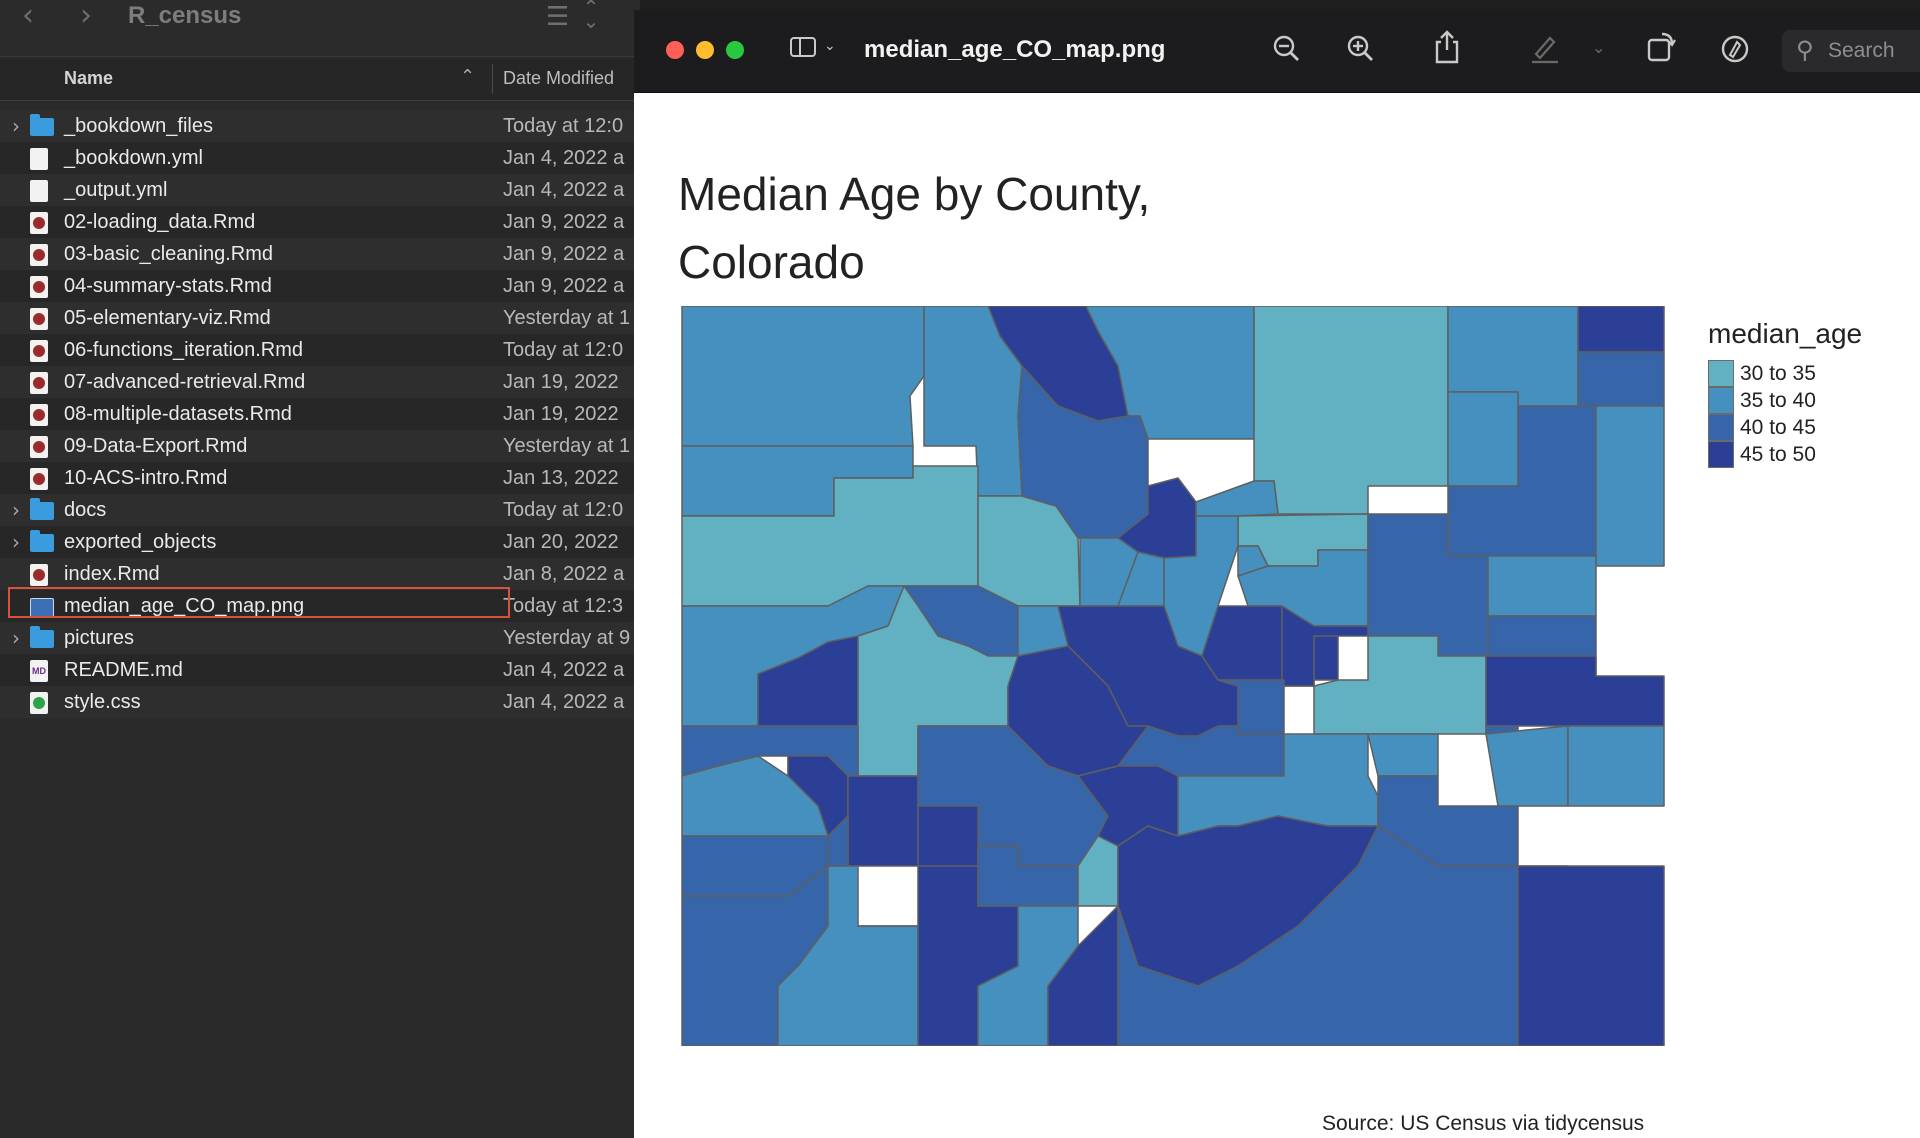 The height and width of the screenshot is (1138, 1920). What do you see at coordinates (320, 222) in the screenshot?
I see `file-row: 02-loading_data.Rmd Jan 9, 2022 a` at bounding box center [320, 222].